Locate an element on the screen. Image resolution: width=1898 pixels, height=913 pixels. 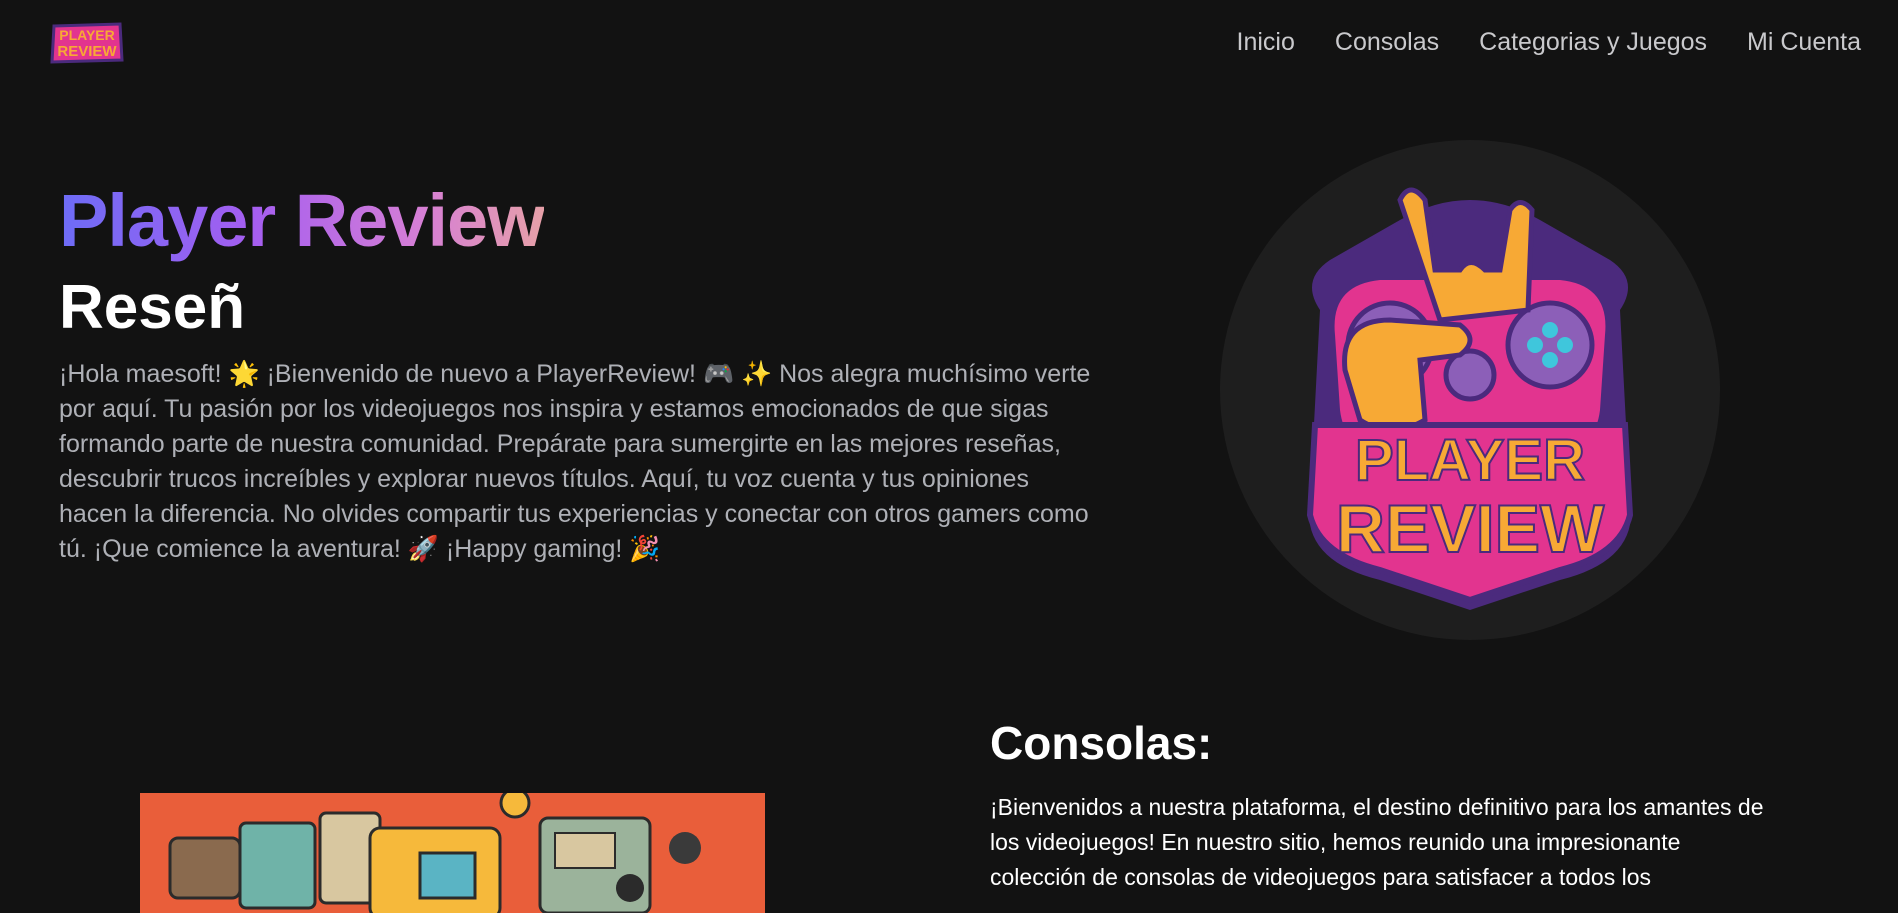
hero-subtitle: Reseñ is located at coordinates (152, 307).